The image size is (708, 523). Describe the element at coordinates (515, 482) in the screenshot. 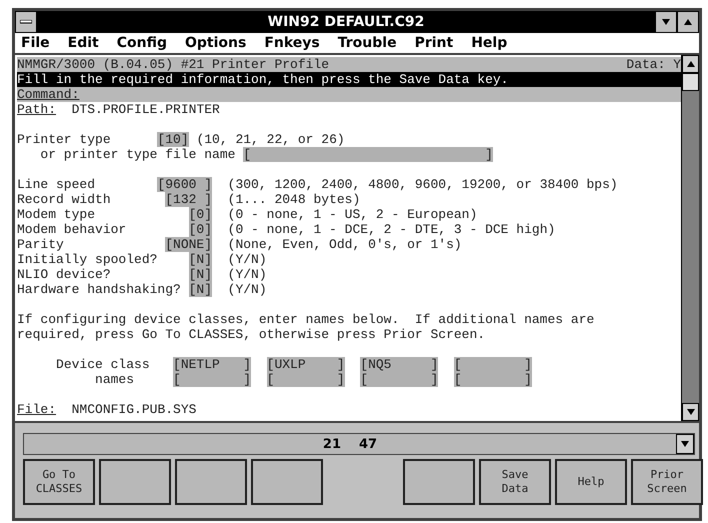

I see `function-key: Save Data` at that location.